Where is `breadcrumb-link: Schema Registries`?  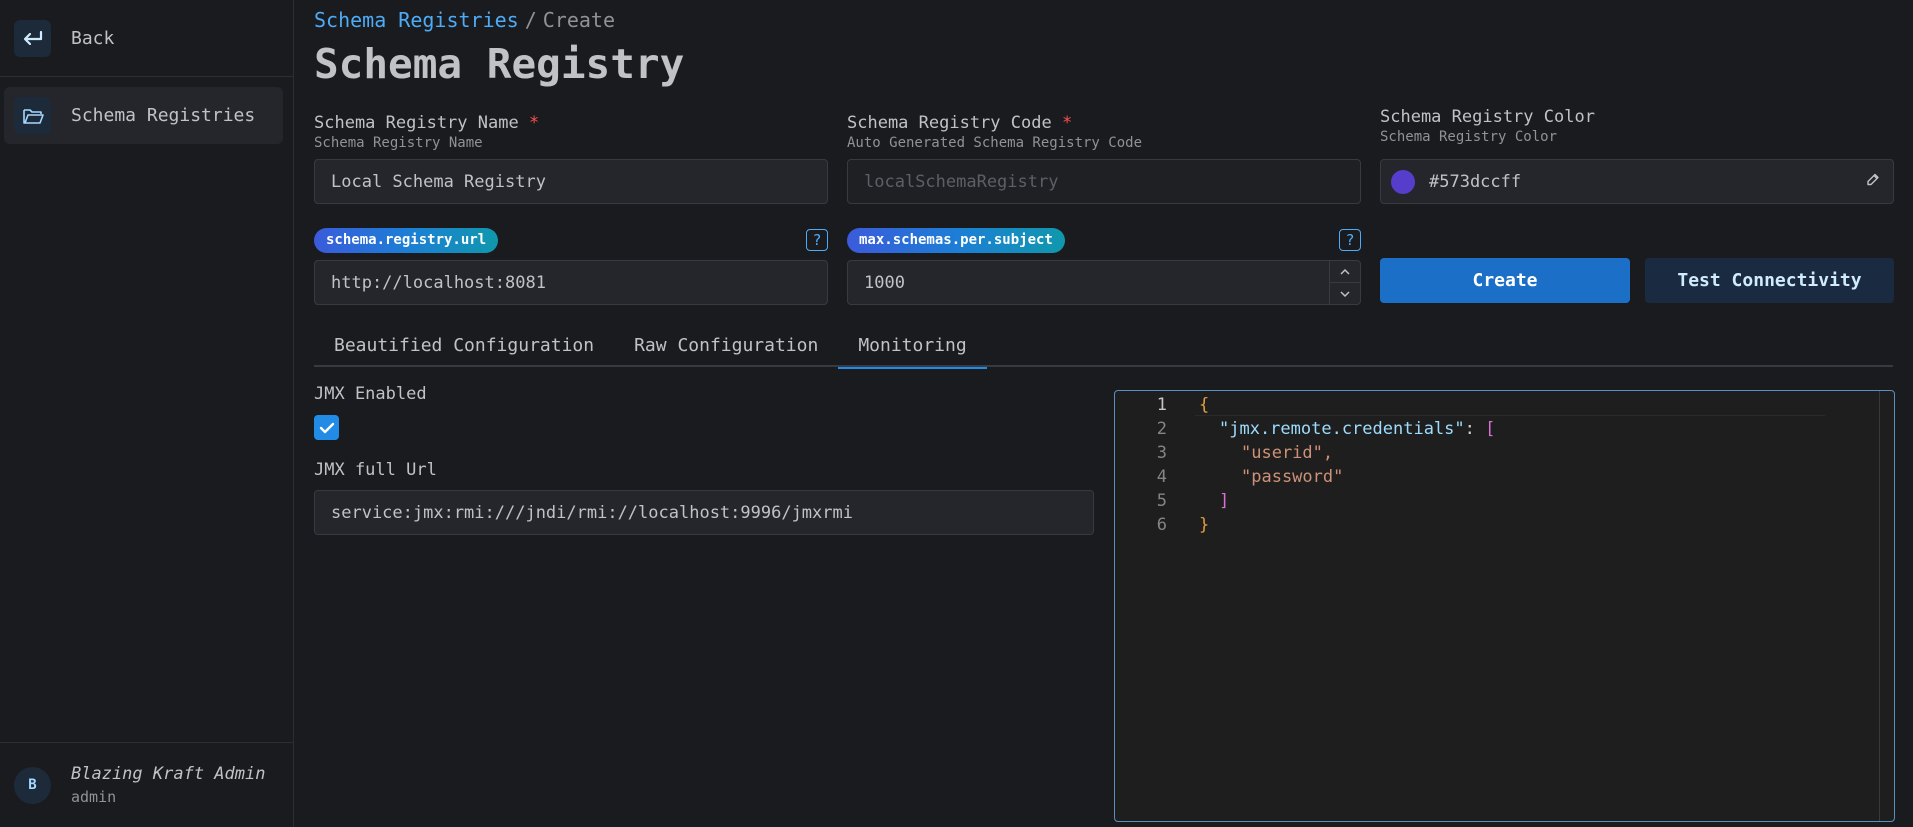
breadcrumb-link: Schema Registries is located at coordinates (416, 20).